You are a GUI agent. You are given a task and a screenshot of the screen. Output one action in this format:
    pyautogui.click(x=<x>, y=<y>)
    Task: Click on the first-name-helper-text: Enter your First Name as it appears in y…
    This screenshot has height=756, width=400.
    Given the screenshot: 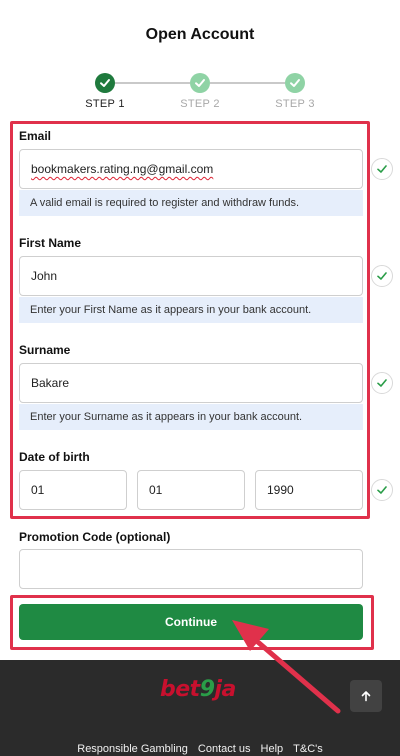 What is the action you would take?
    pyautogui.click(x=191, y=310)
    